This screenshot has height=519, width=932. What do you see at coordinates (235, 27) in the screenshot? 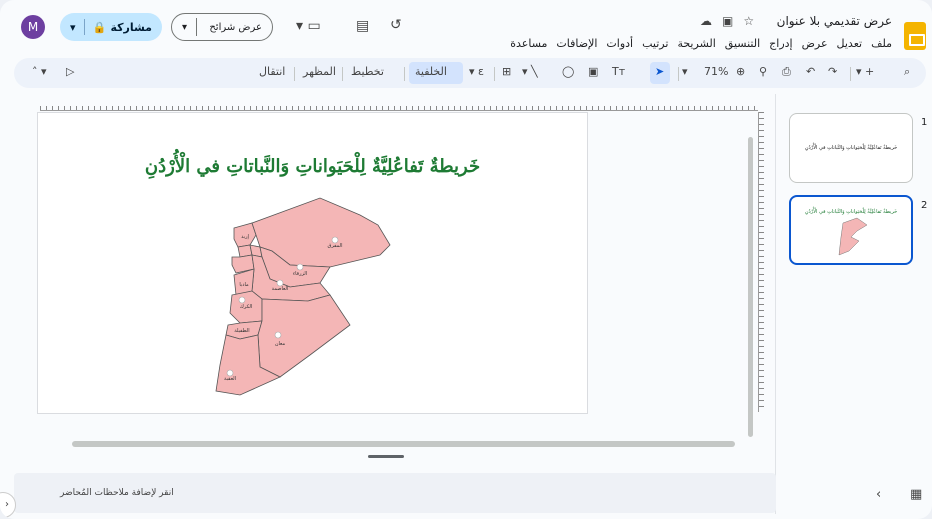
I see `slideshow-label: عرض شرائح` at bounding box center [235, 27].